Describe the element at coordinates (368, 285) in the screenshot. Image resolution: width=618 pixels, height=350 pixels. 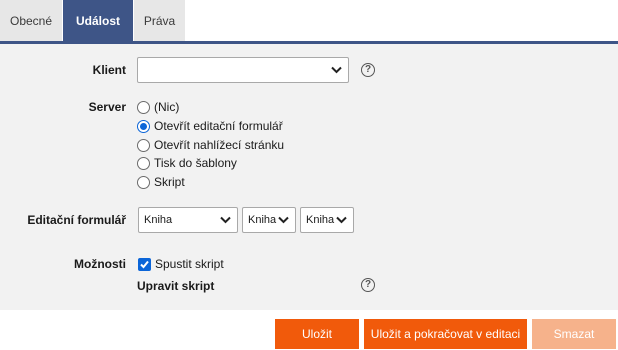
I see `edit-script-help-icon: ?` at that location.